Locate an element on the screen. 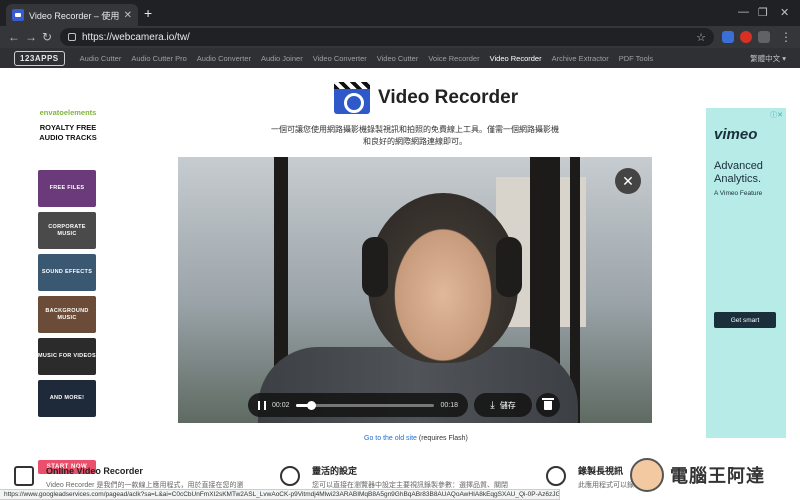 The height and width of the screenshot is (500, 800). duration: 00:18 is located at coordinates (449, 405).